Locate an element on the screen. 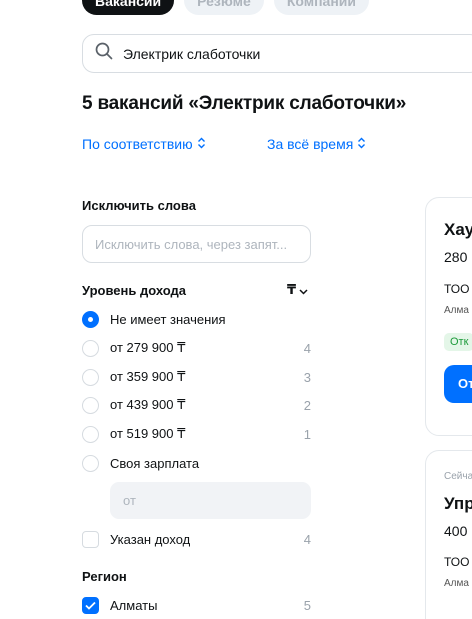 The image size is (472, 619). vacancy-title: Упр is located at coordinates (458, 504).